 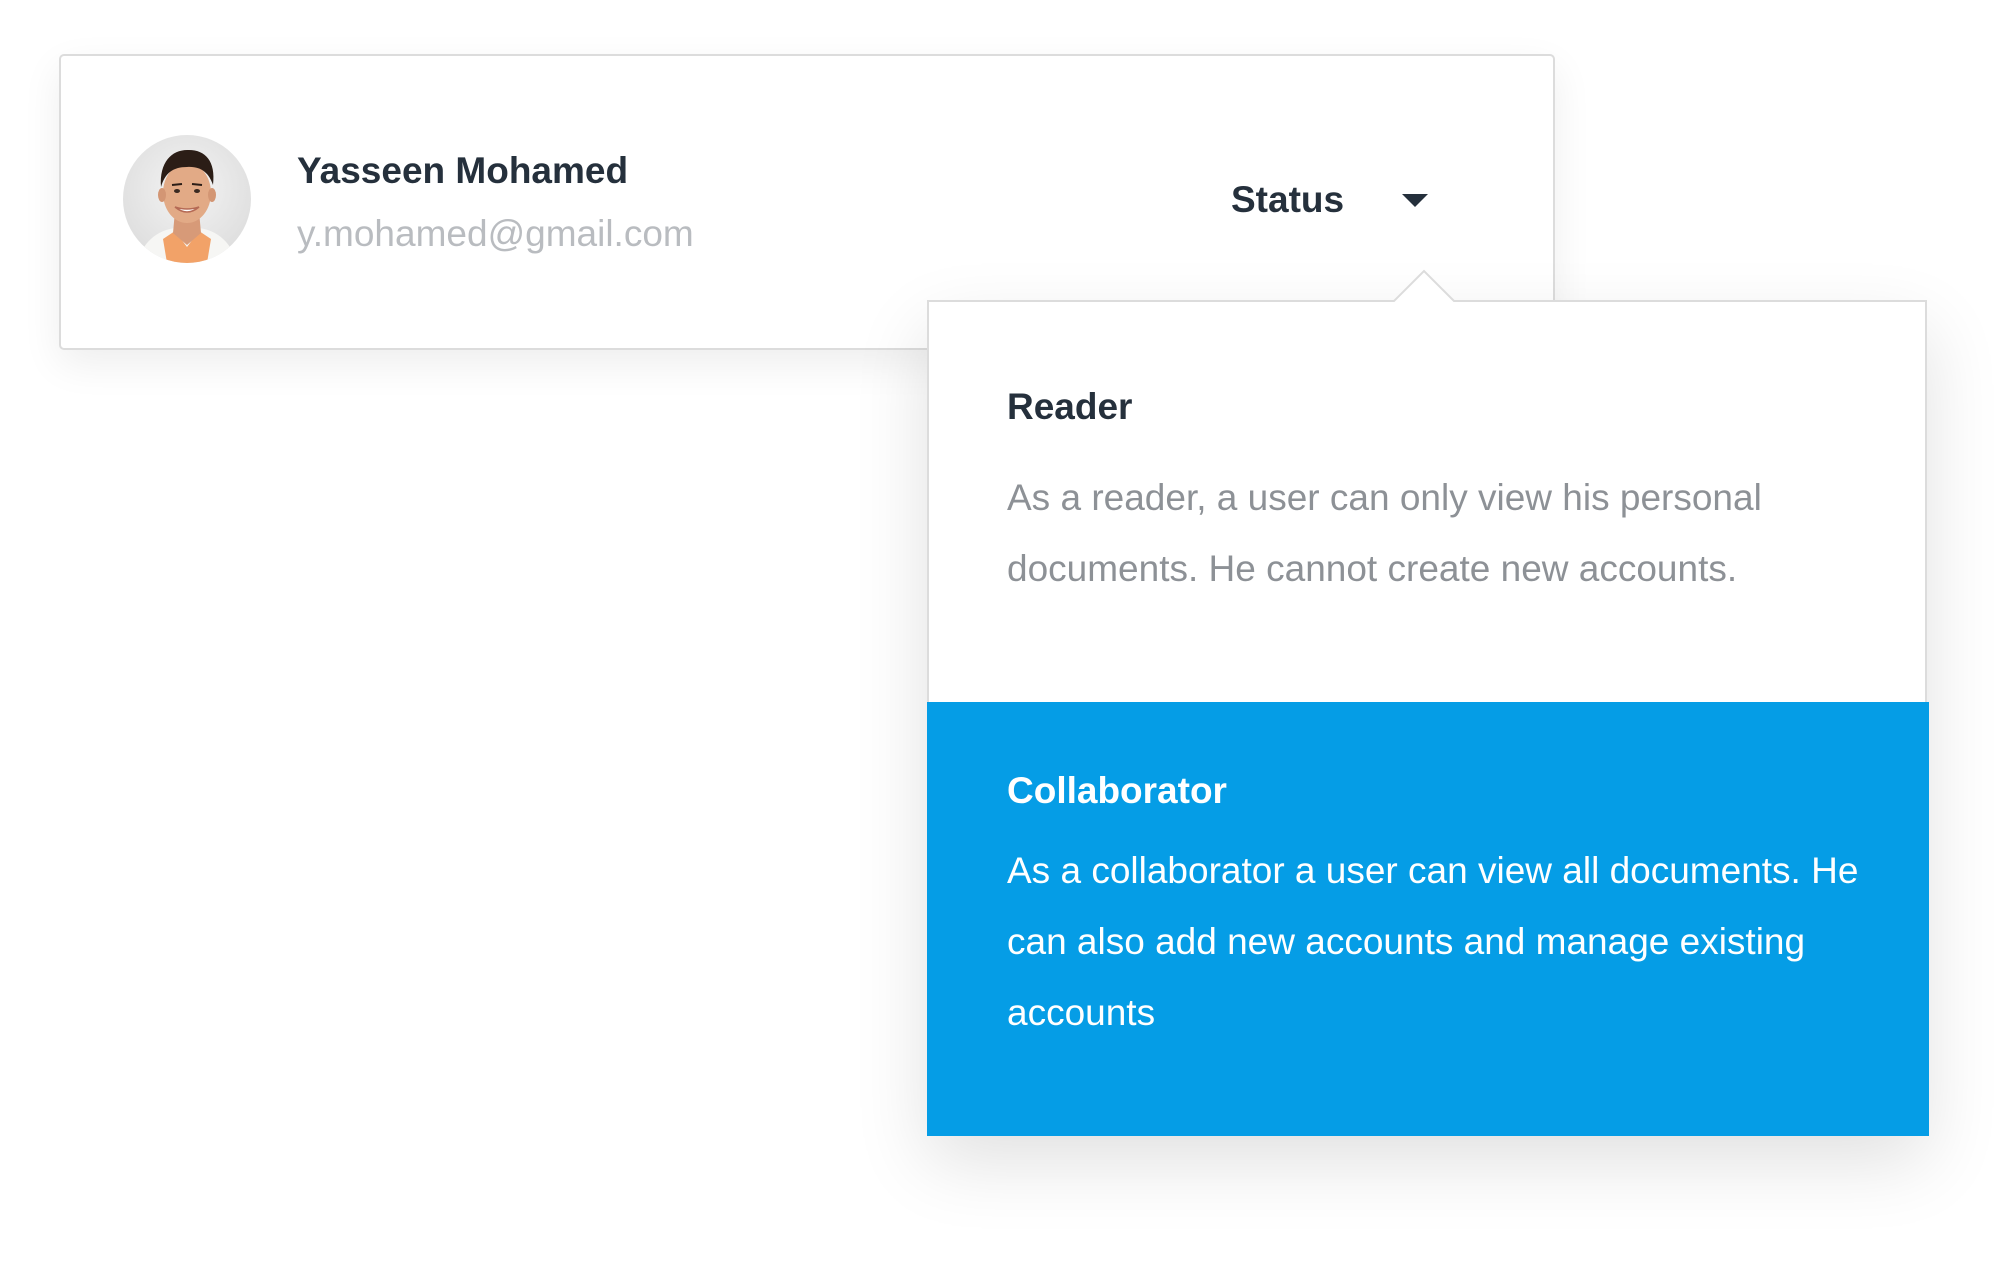 What do you see at coordinates (1424, 286) in the screenshot?
I see `dropdown-pointer` at bounding box center [1424, 286].